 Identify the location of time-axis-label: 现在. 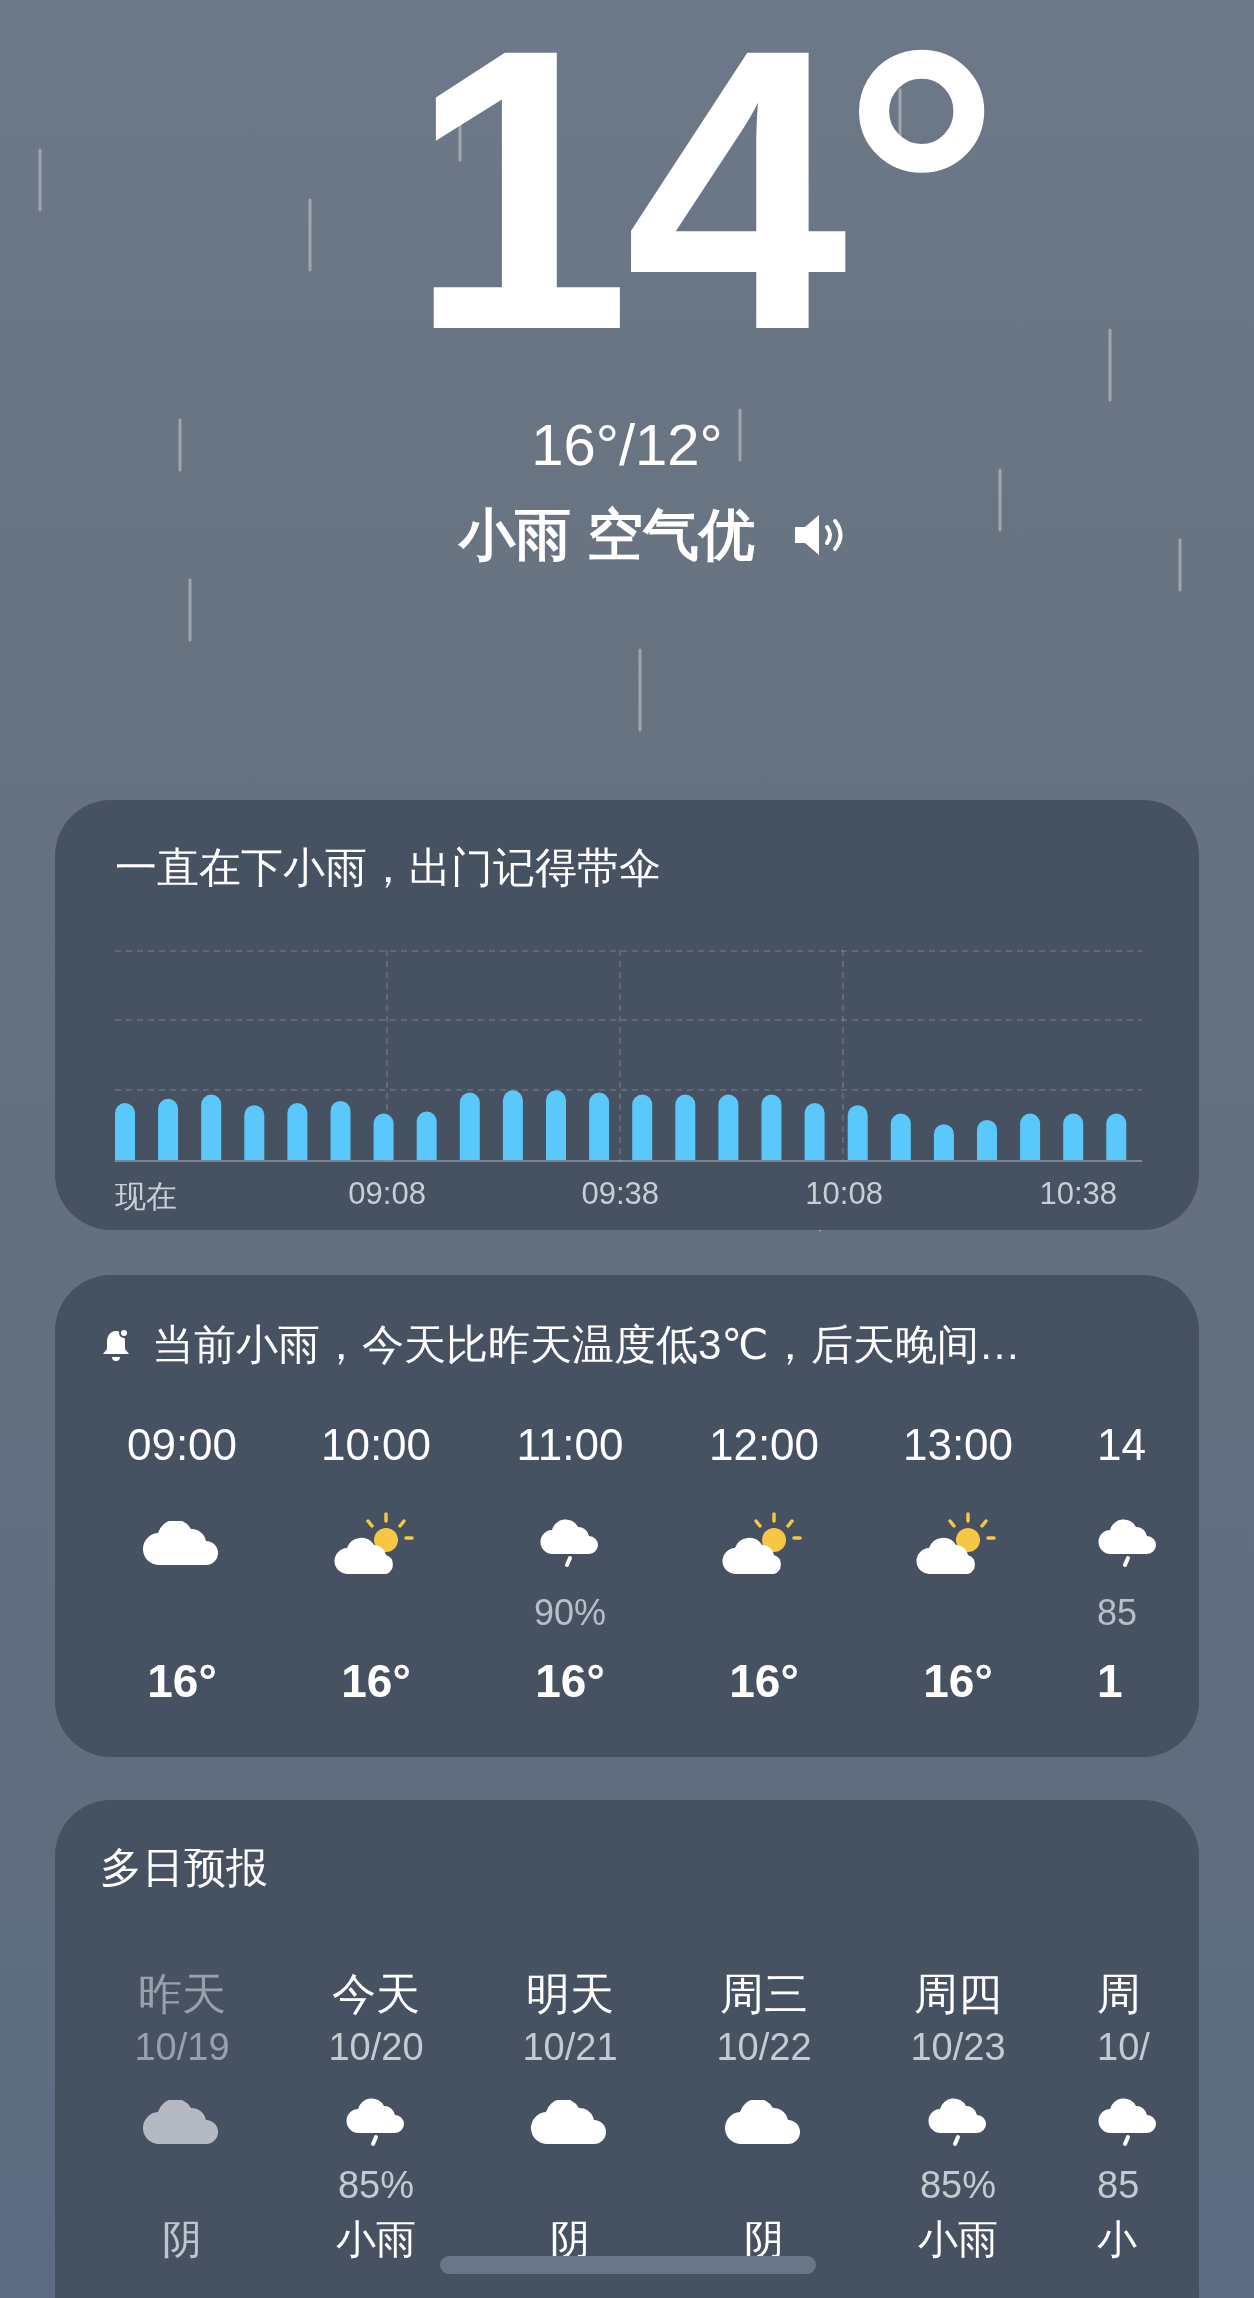
(146, 1197).